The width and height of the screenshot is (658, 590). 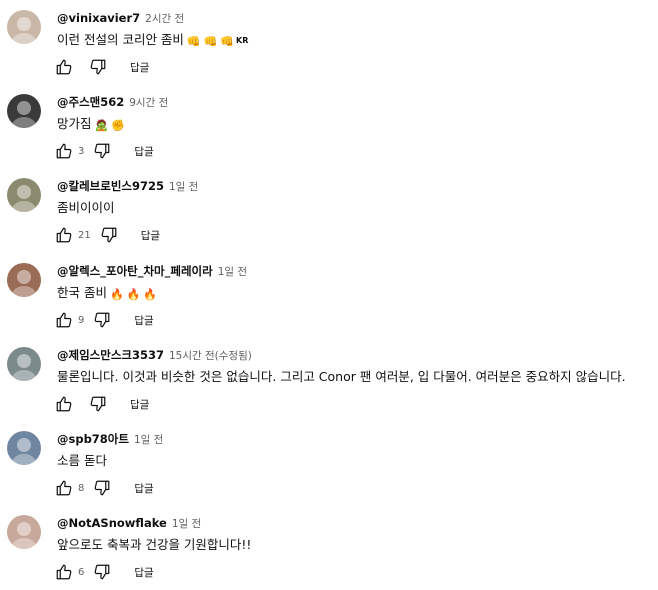 I want to click on comment-header: @vinixavier7 2시간 전, so click(x=120, y=18).